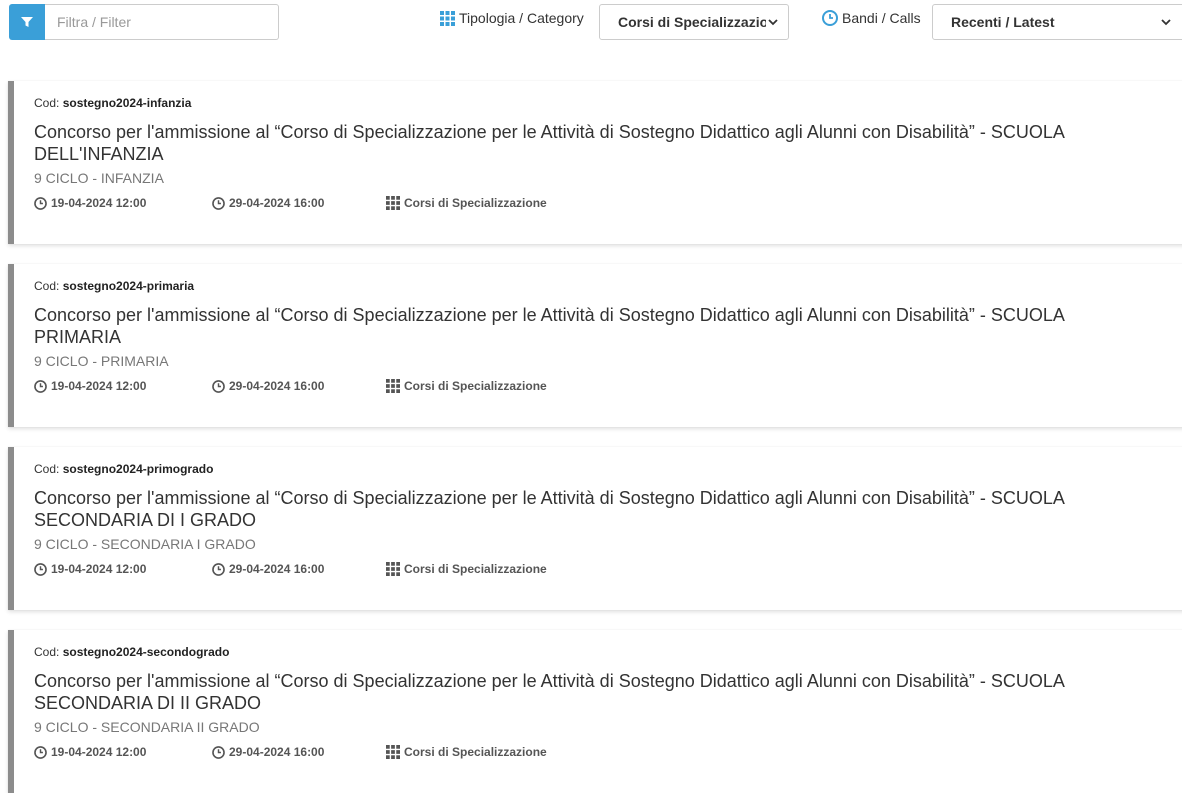 The image size is (1182, 793). I want to click on category-label-text: Tipologia / Category, so click(521, 18).